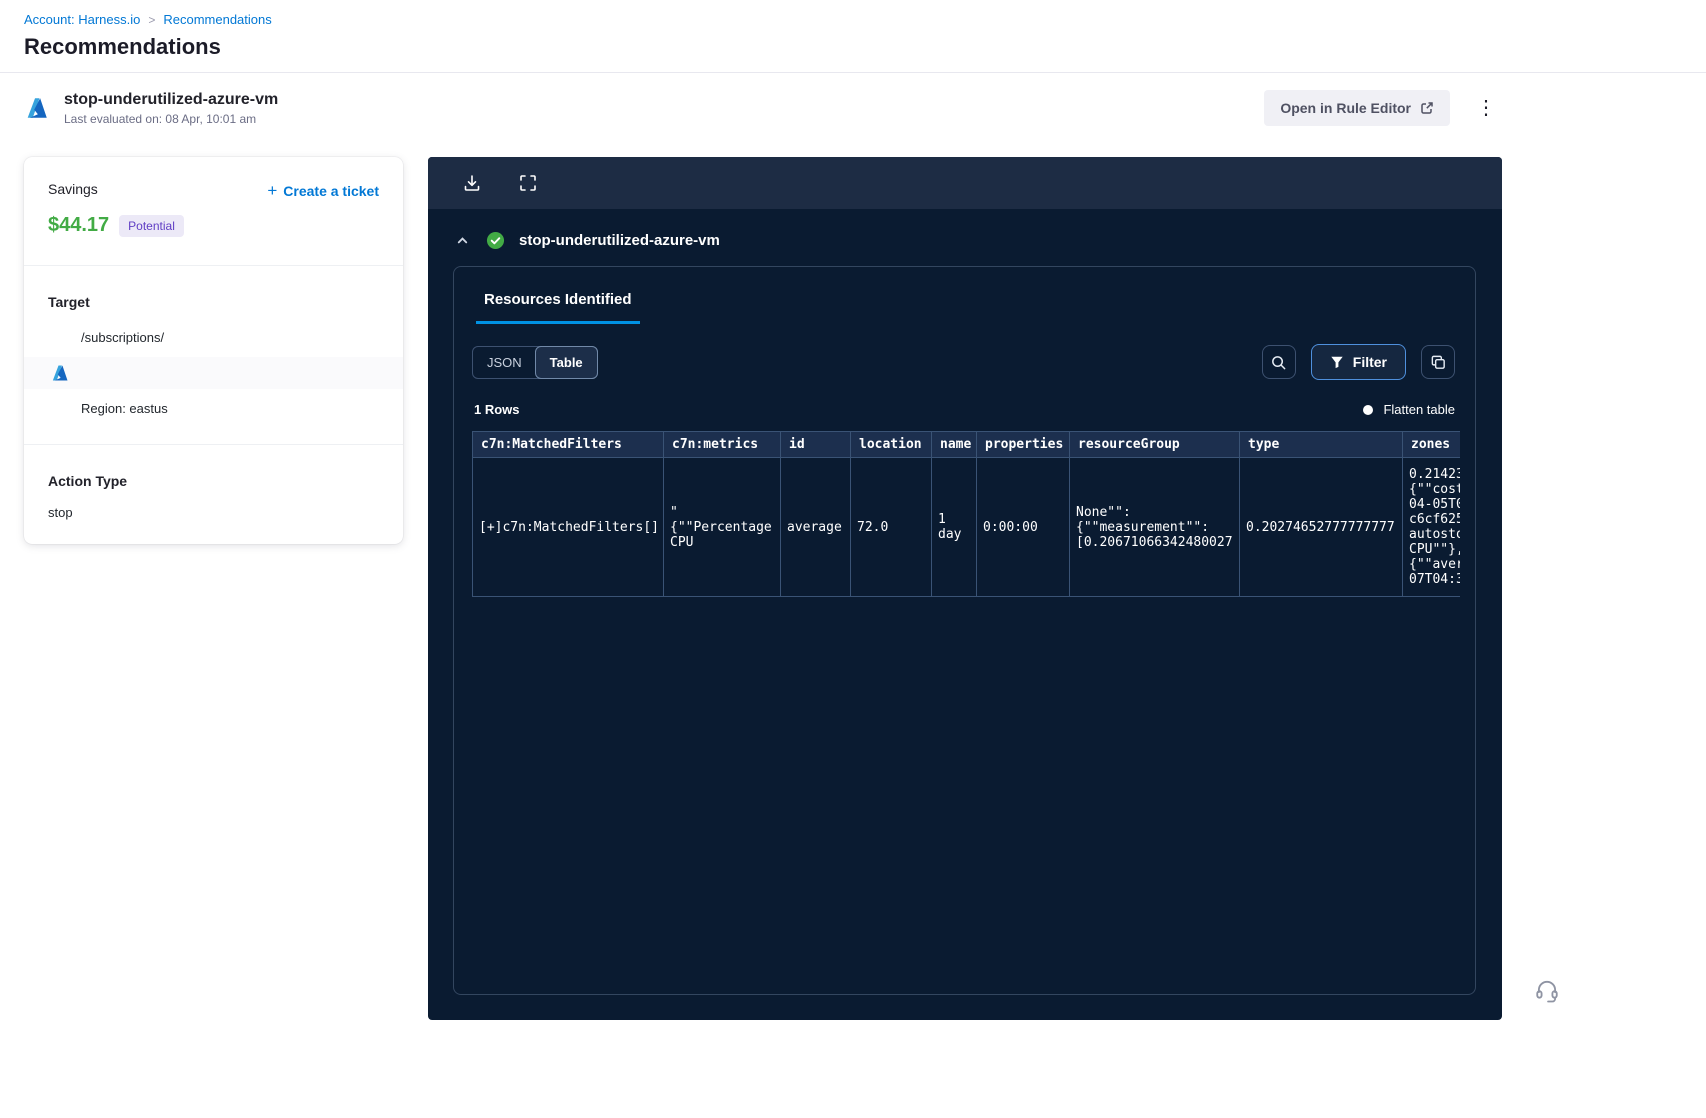 The image size is (1706, 1118). I want to click on search-icon, so click(1279, 362).